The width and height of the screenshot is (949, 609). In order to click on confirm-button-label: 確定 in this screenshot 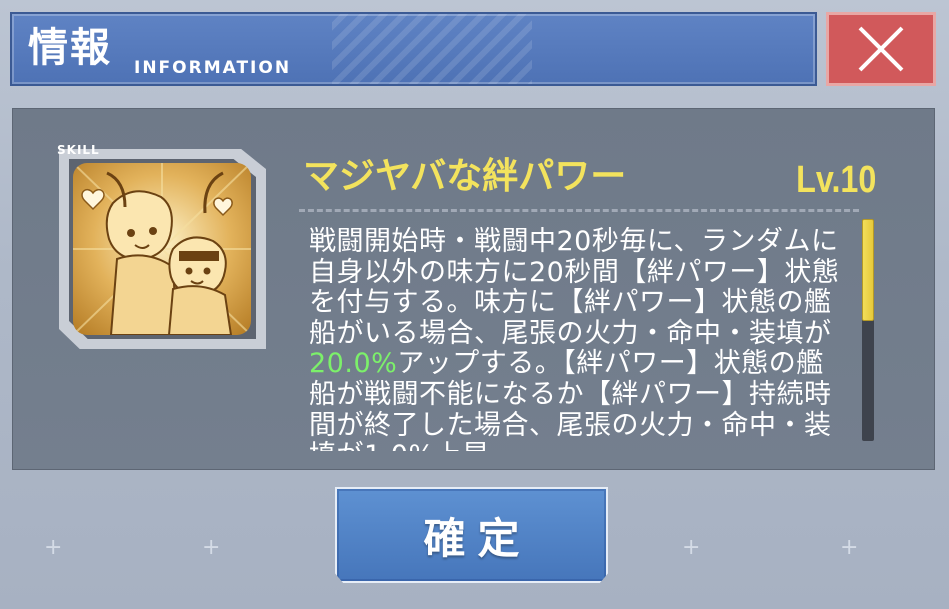, I will do `click(477, 538)`.